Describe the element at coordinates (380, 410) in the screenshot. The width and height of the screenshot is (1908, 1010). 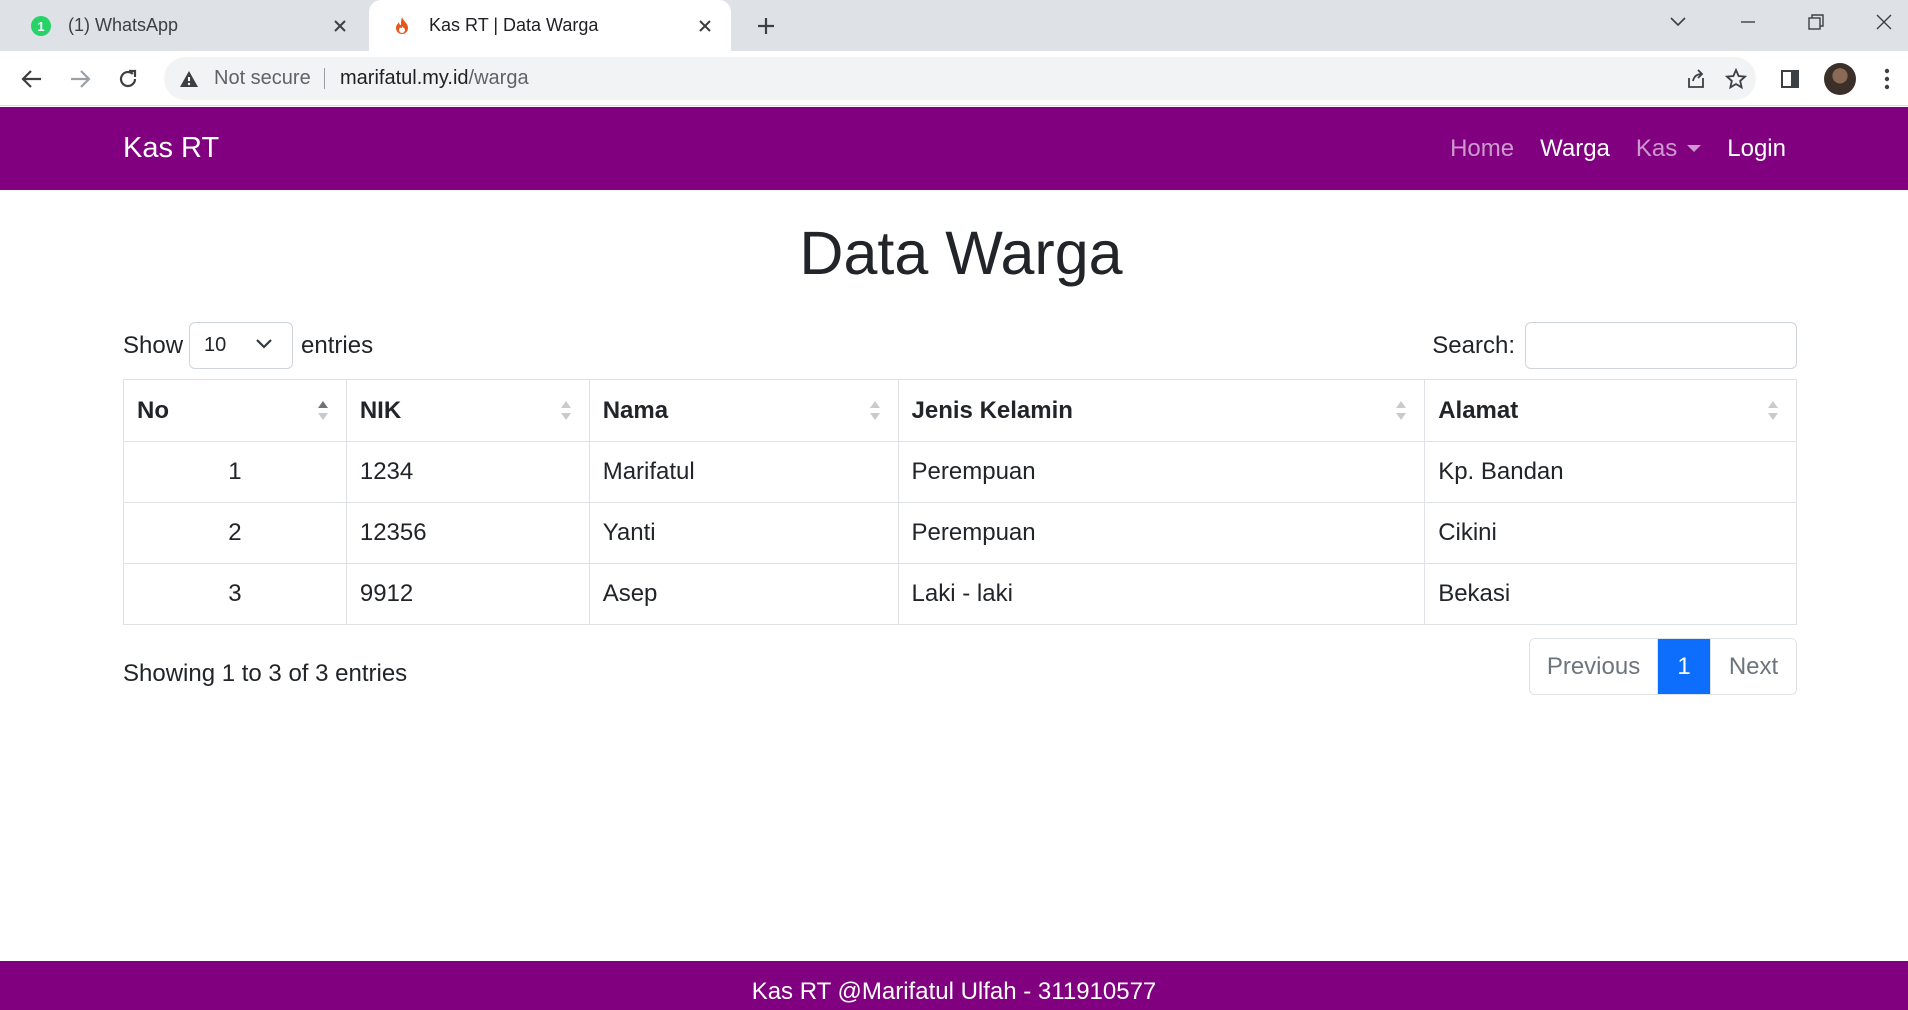
I see `column-label: NIK` at that location.